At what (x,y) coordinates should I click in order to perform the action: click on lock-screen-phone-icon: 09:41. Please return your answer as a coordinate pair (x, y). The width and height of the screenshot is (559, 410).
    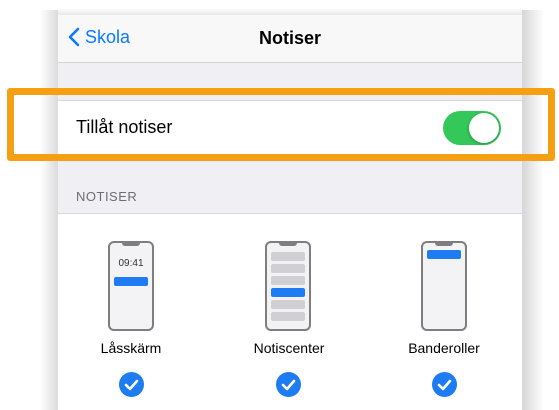
    Looking at the image, I should click on (131, 286).